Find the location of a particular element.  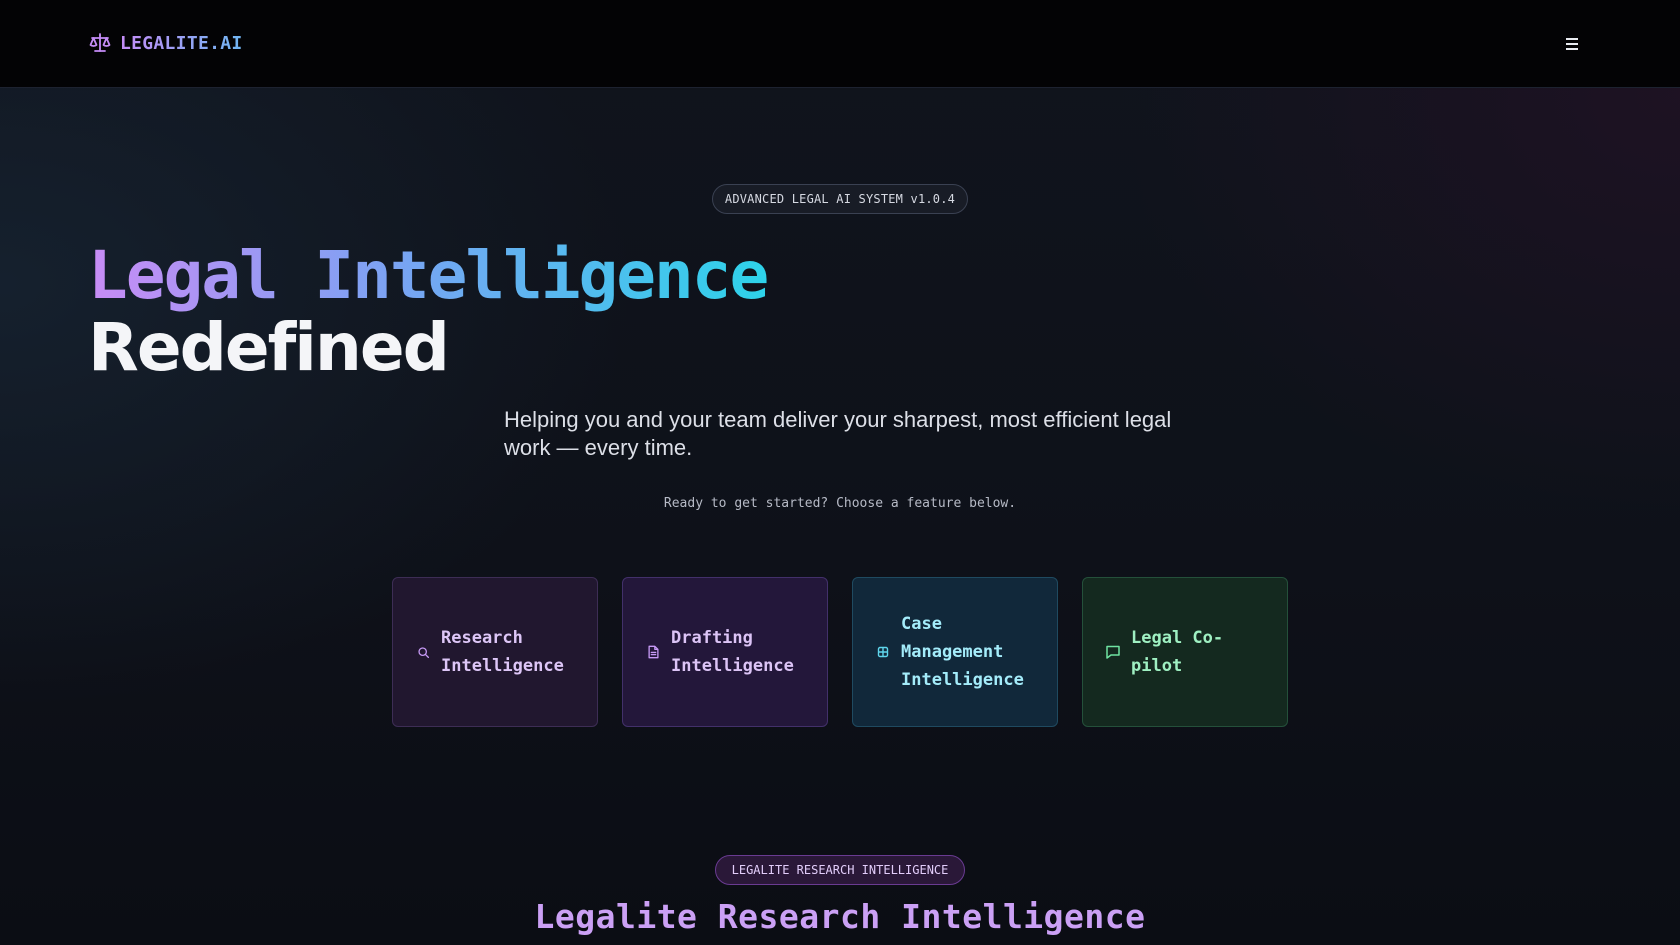

hero-title-main: Redefined is located at coordinates (269, 347).